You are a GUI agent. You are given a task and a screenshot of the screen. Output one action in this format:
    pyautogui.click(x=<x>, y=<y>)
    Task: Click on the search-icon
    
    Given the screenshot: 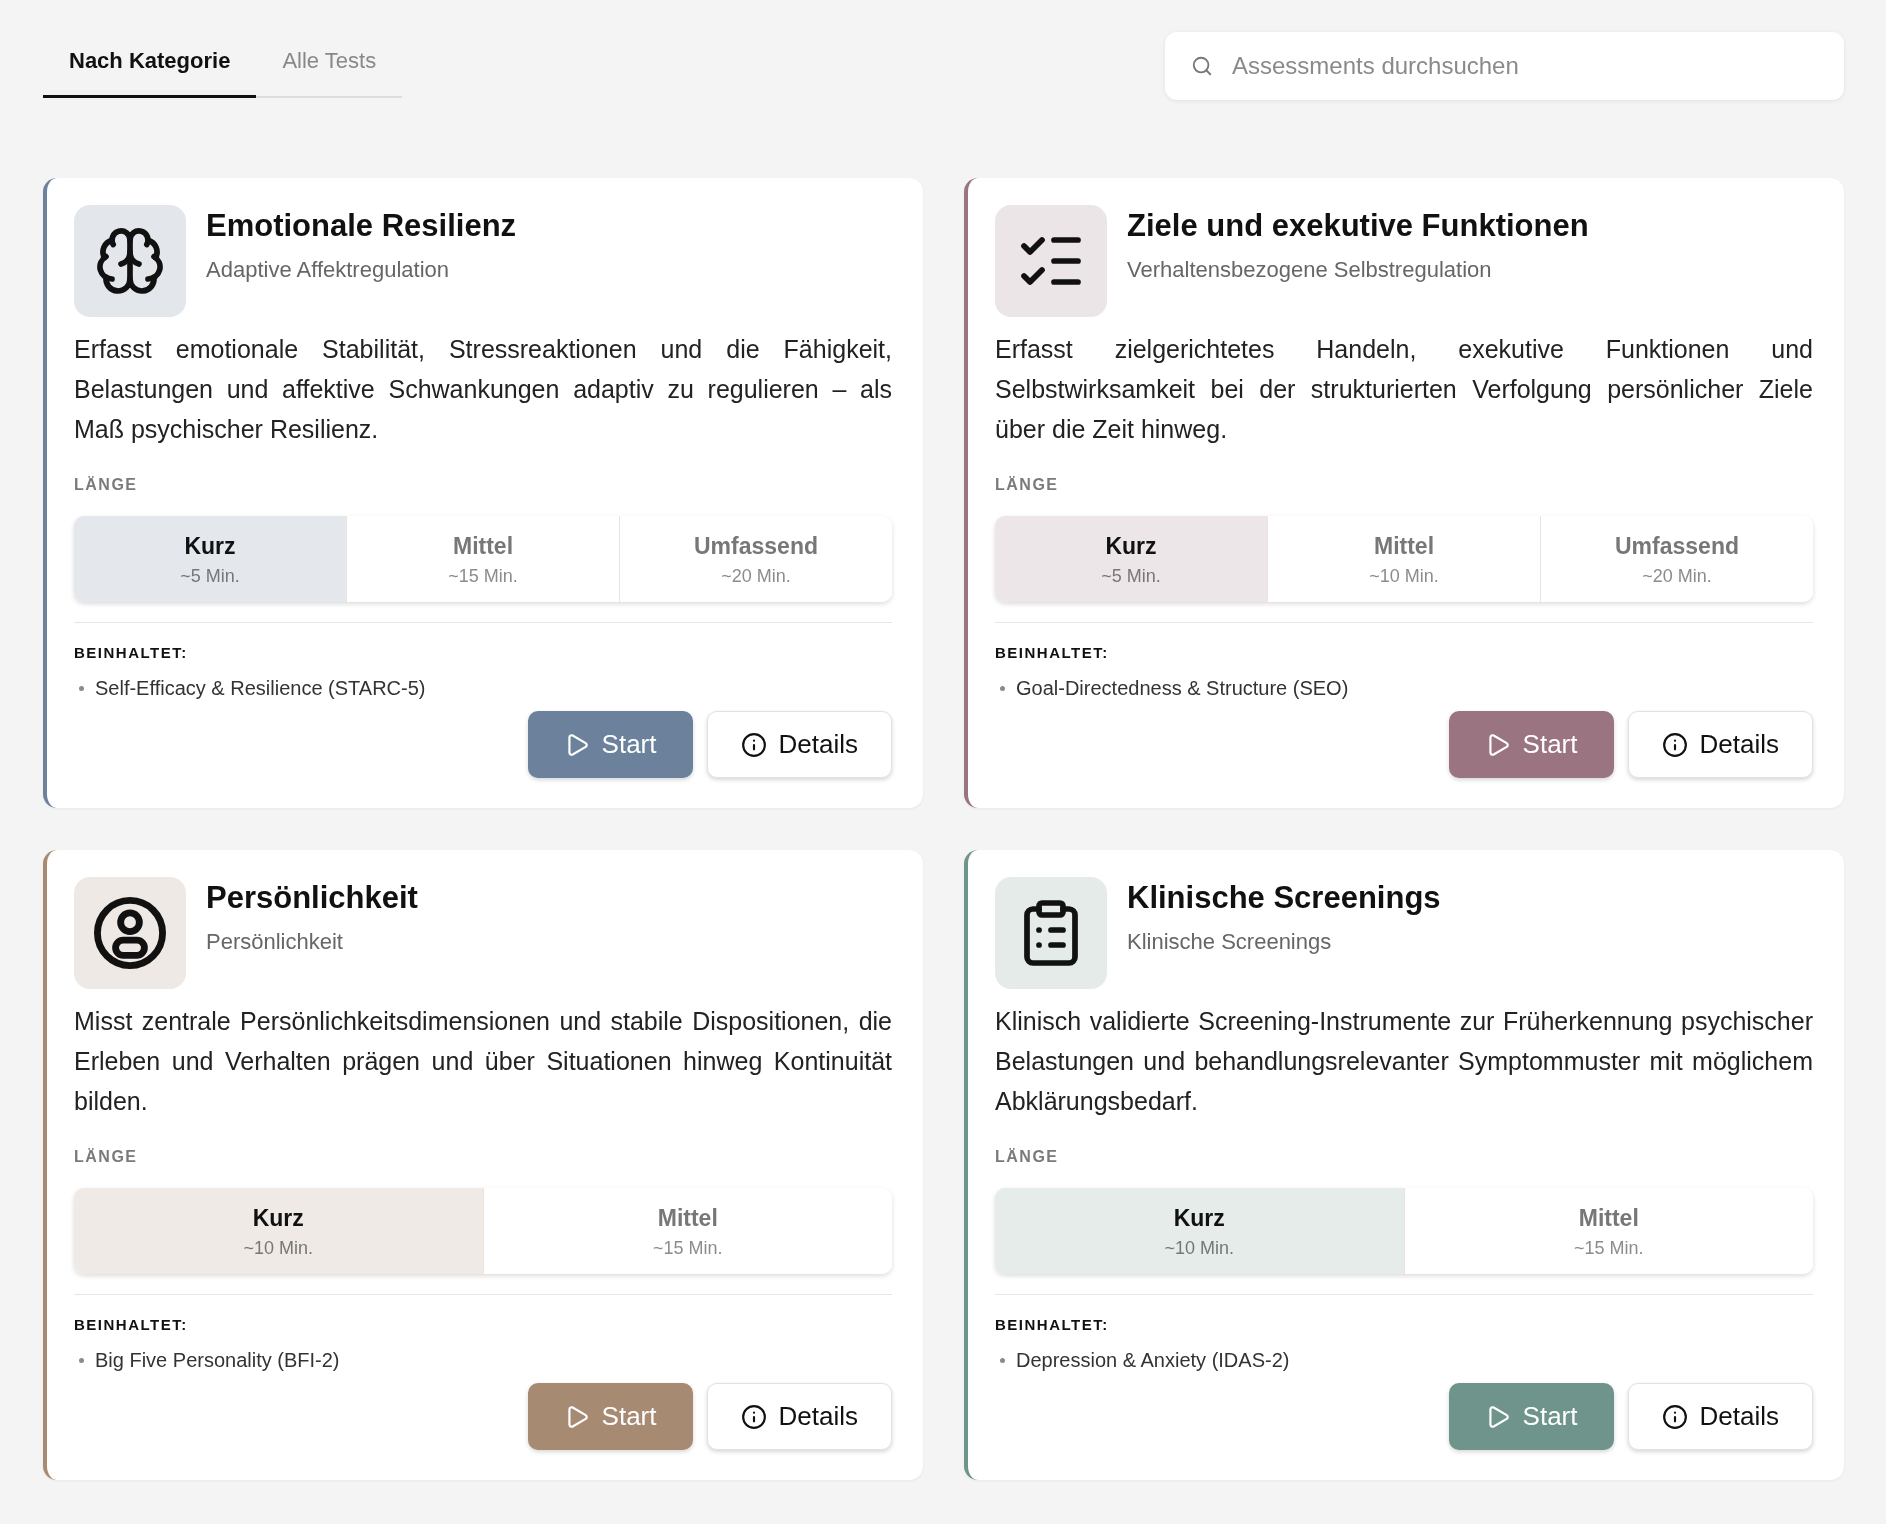 What is the action you would take?
    pyautogui.click(x=1202, y=66)
    